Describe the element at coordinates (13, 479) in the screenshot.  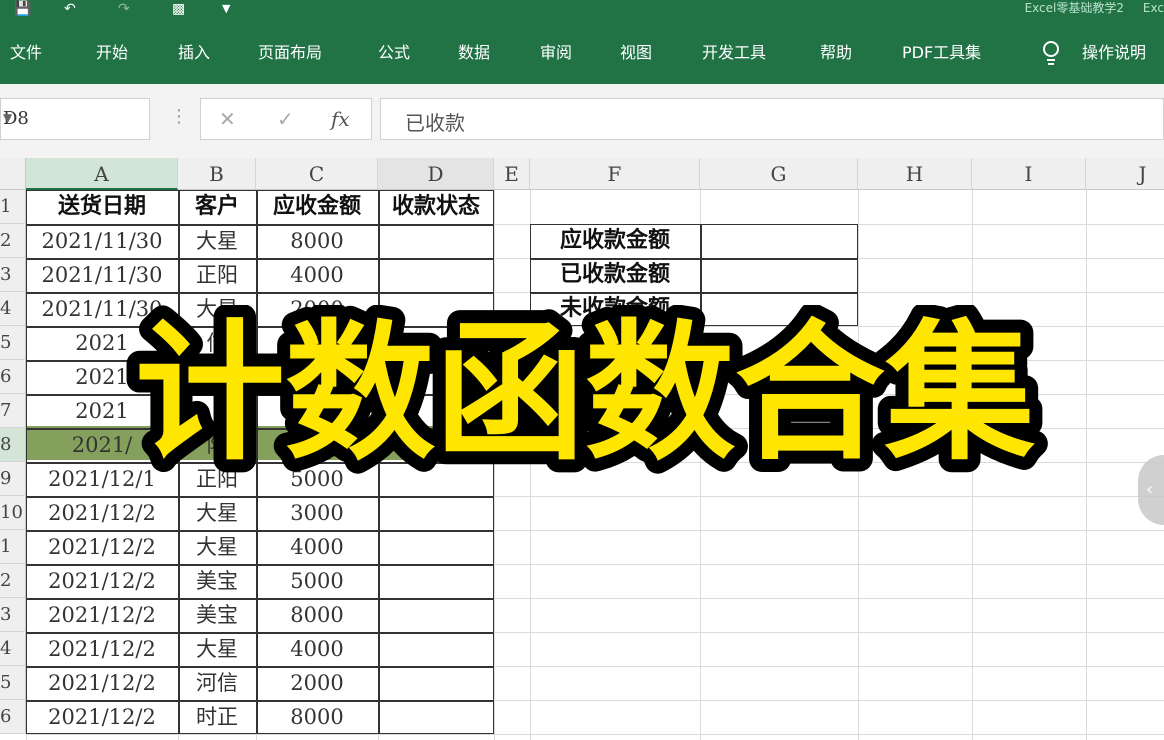
I see `row-header: 9` at that location.